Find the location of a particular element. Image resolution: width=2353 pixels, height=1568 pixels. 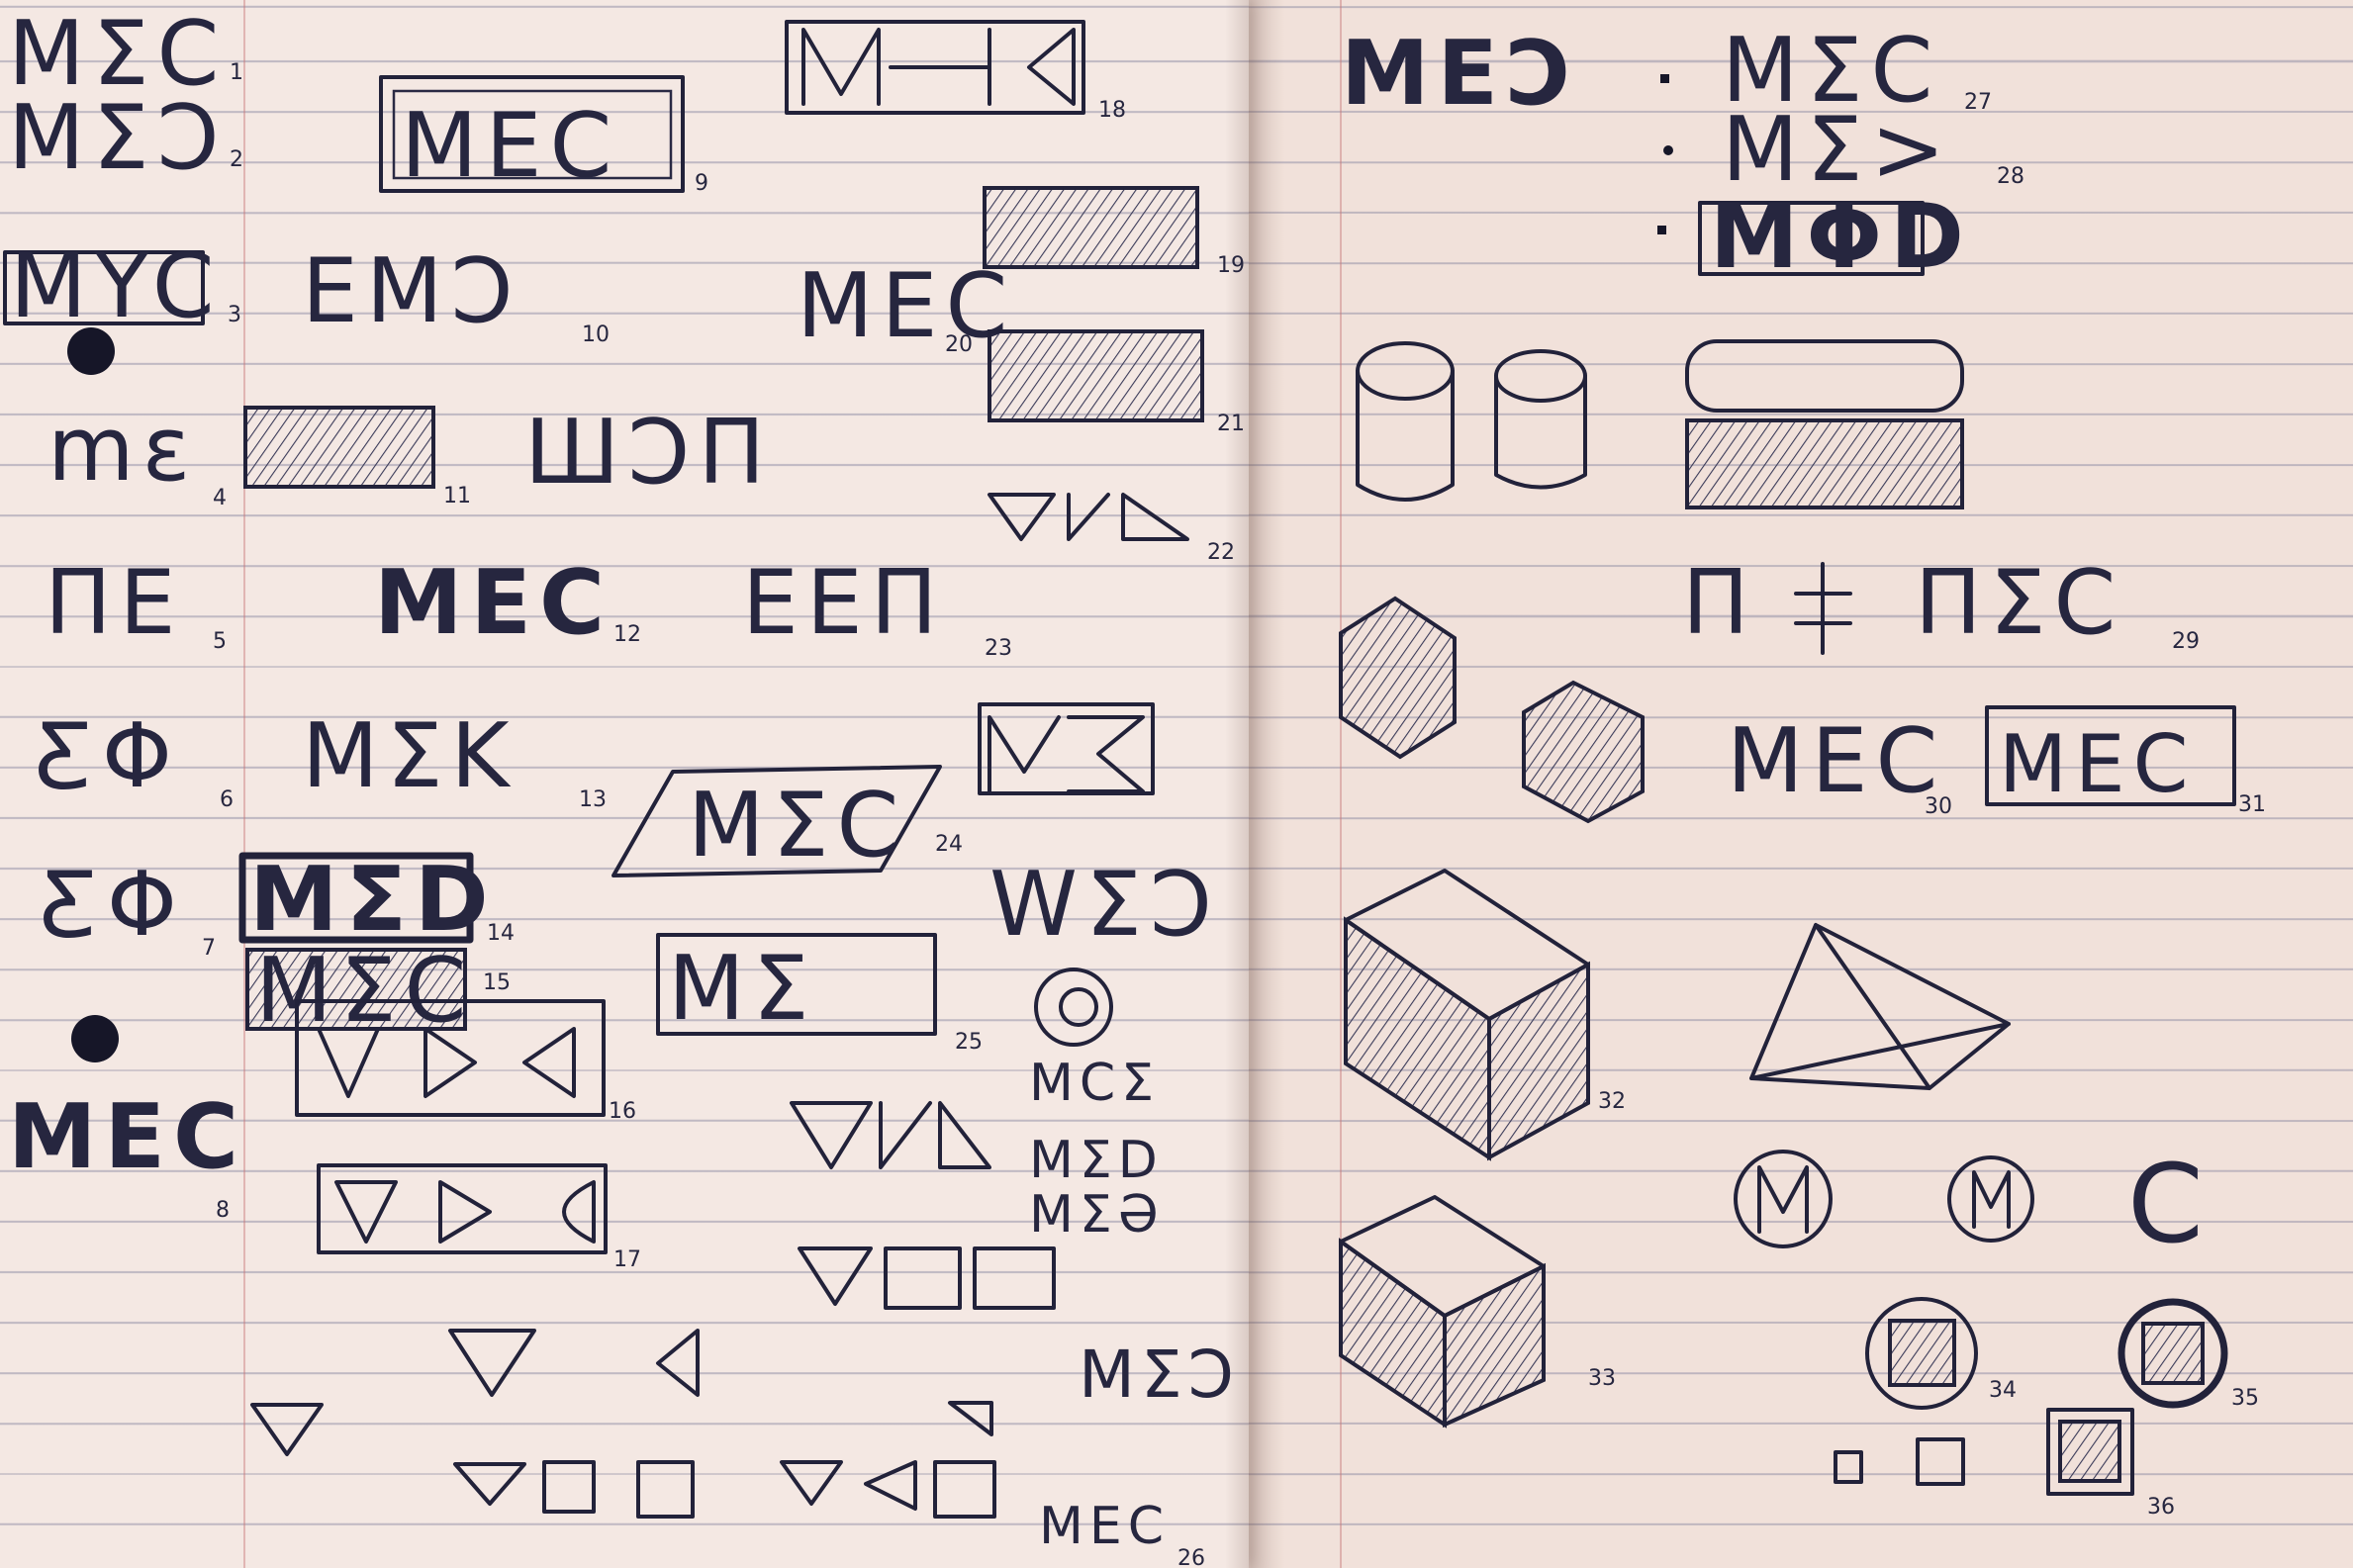

sketch-11-text: ШƆП is located at coordinates (648, 453).